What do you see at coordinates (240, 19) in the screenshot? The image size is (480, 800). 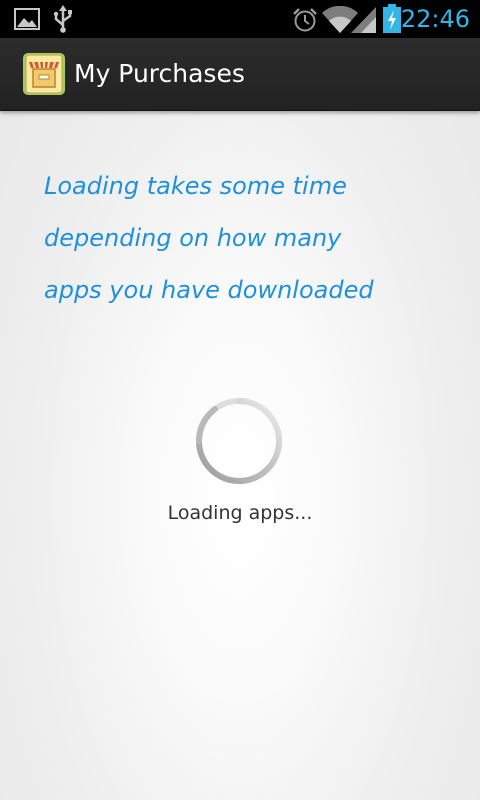 I see `status-bar: 22:46` at bounding box center [240, 19].